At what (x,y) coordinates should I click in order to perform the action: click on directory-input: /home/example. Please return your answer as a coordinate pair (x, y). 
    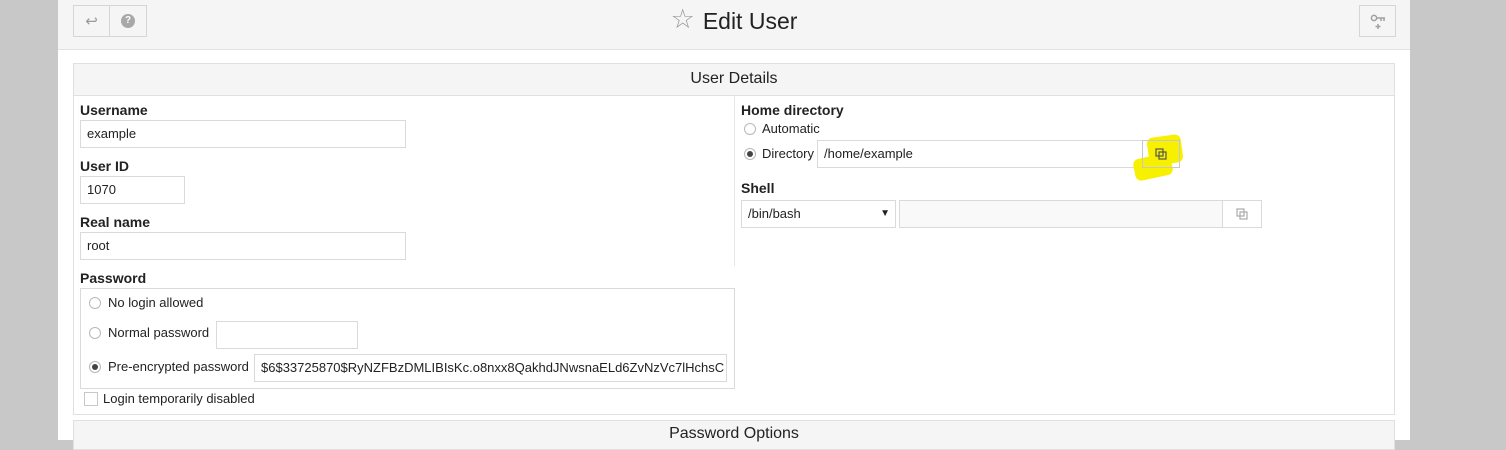
    Looking at the image, I should click on (980, 154).